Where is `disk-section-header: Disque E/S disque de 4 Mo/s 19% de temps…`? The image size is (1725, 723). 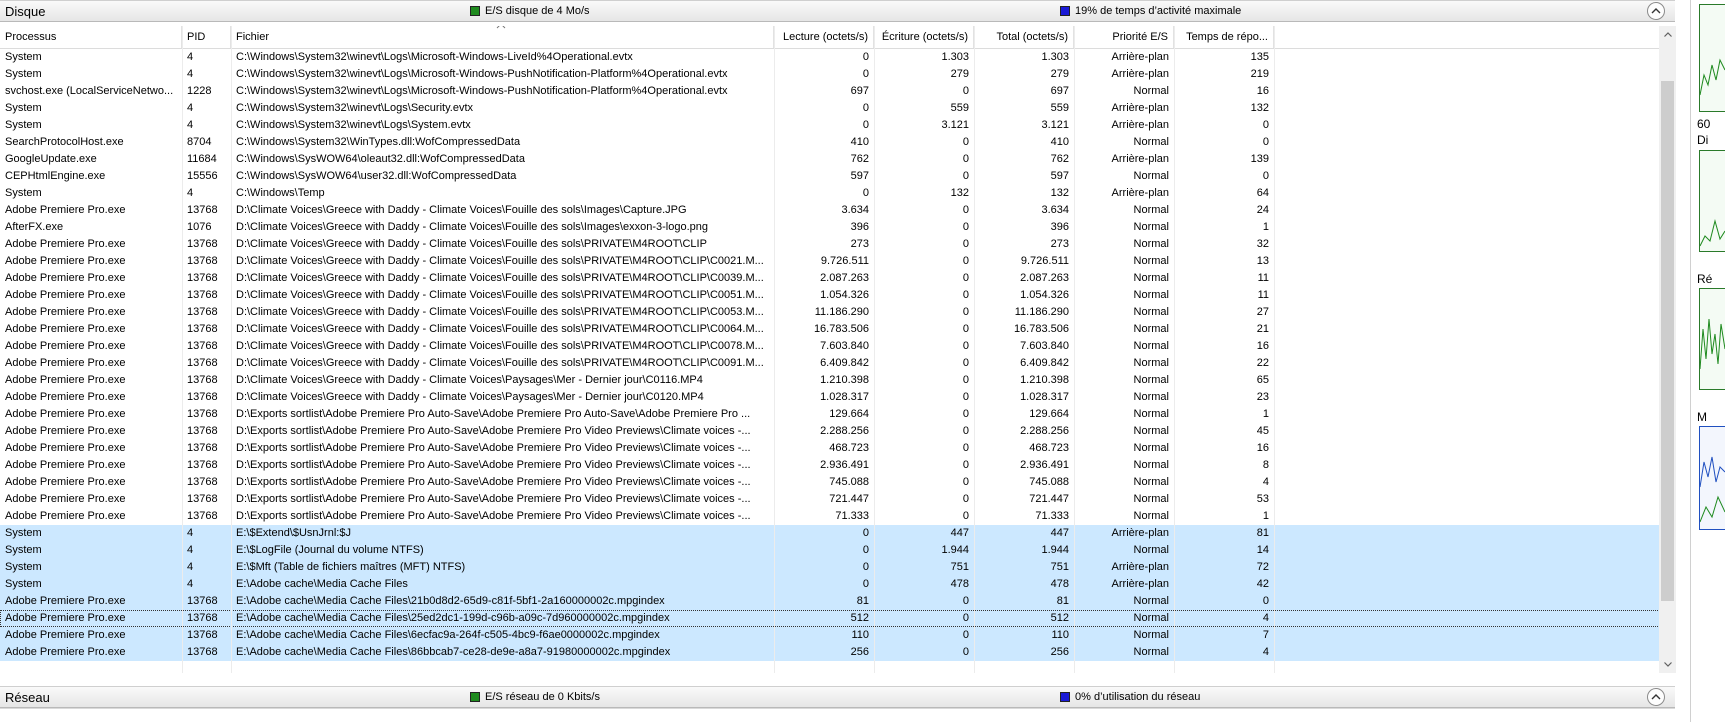
disk-section-header: Disque E/S disque de 4 Mo/s 19% de temps… is located at coordinates (837, 11).